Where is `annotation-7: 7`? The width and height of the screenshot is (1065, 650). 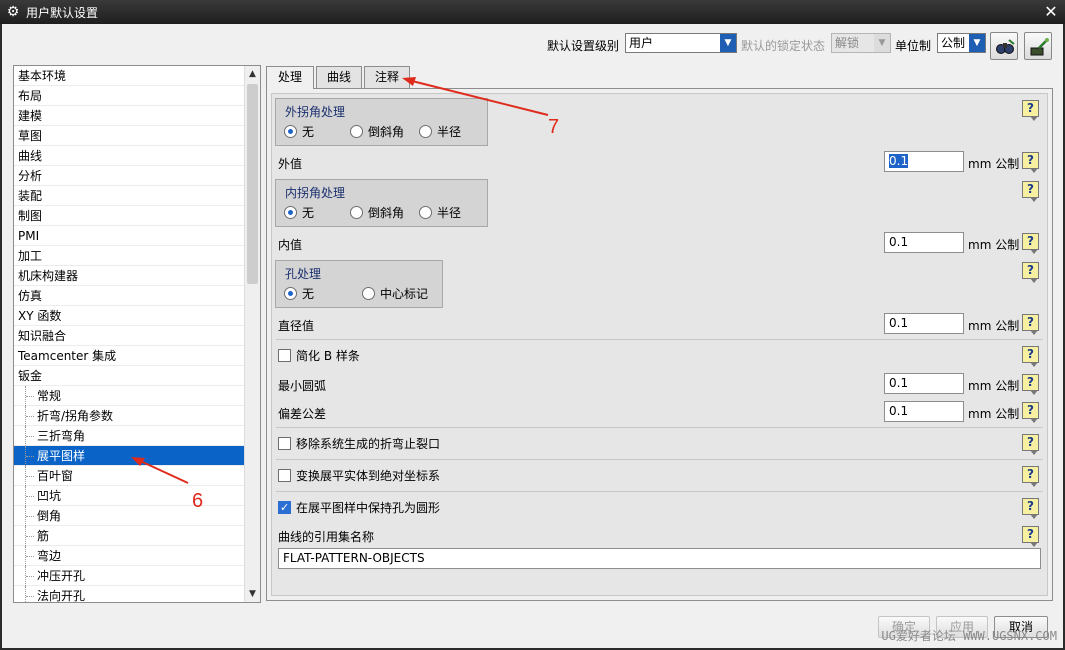 annotation-7: 7 is located at coordinates (554, 127).